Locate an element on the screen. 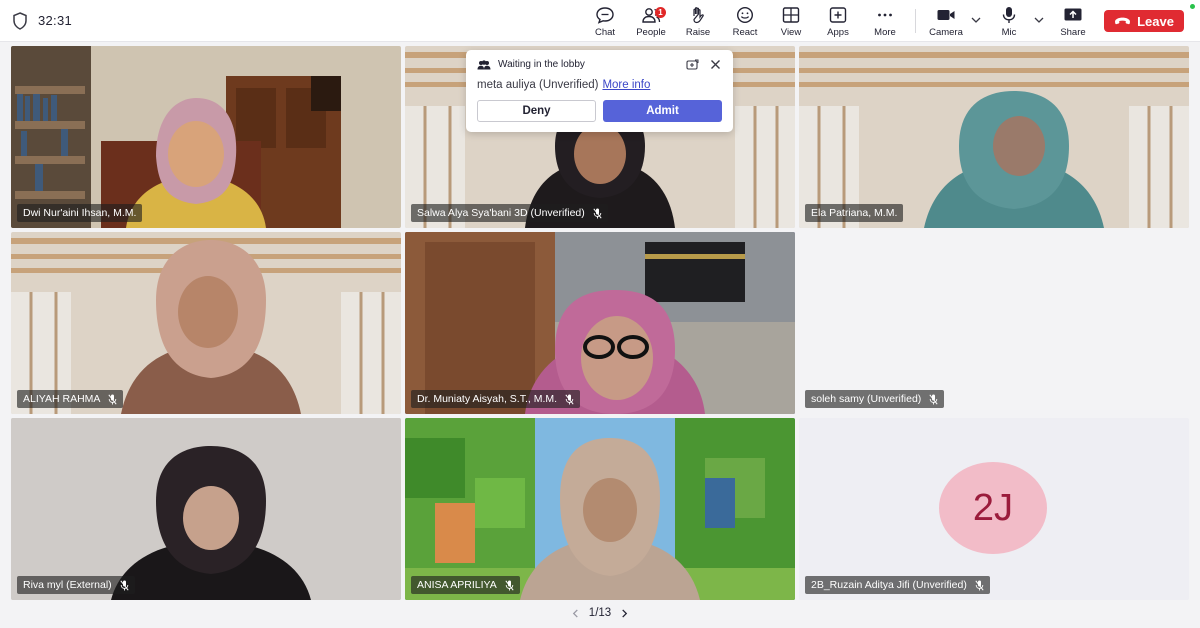 This screenshot has width=1200, height=628. apps-icon is located at coordinates (838, 15).